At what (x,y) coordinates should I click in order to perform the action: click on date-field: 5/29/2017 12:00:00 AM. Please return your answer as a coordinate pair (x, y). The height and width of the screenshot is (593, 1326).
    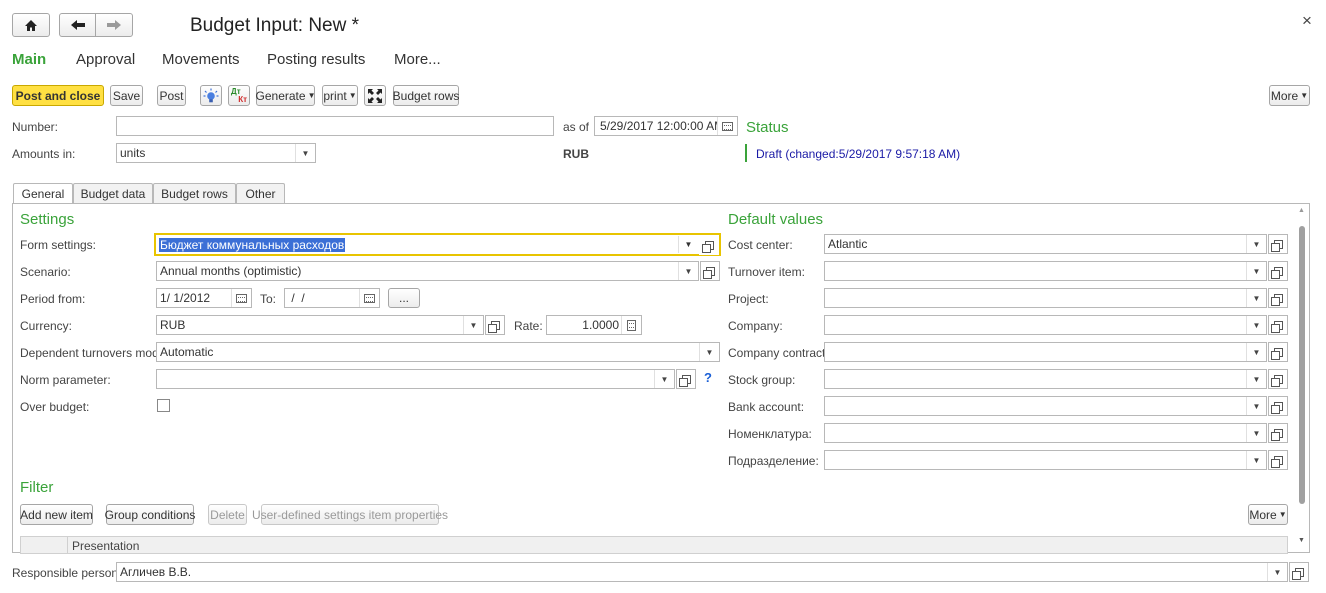
    Looking at the image, I should click on (666, 126).